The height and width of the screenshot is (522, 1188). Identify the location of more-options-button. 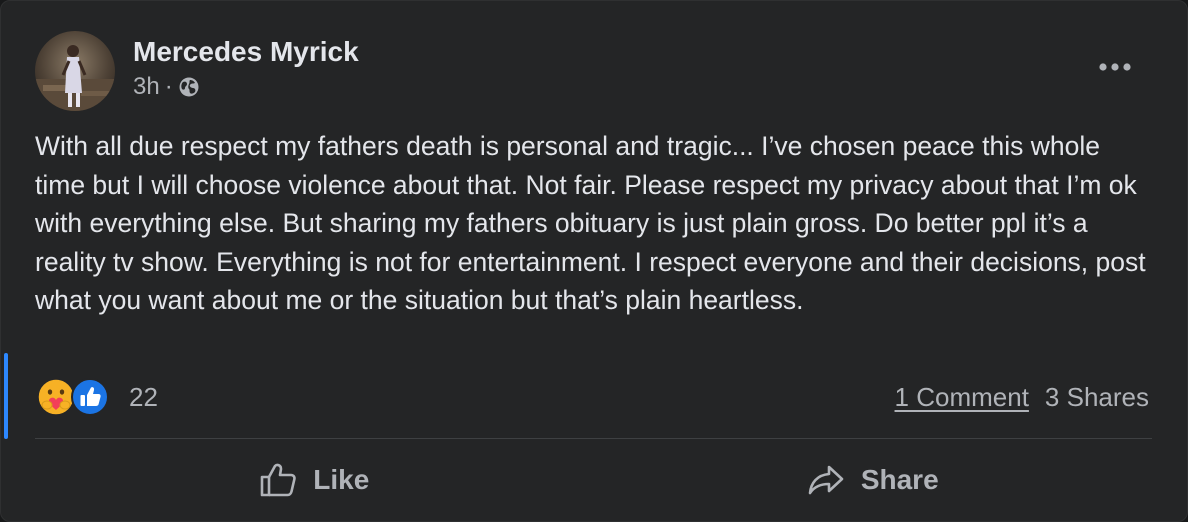
(1115, 67).